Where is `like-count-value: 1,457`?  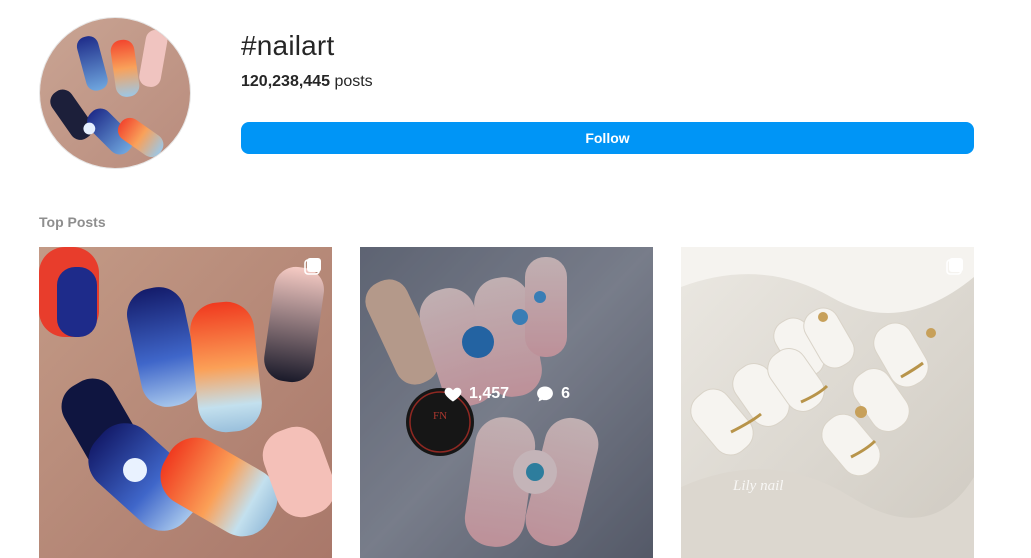 like-count-value: 1,457 is located at coordinates (489, 393).